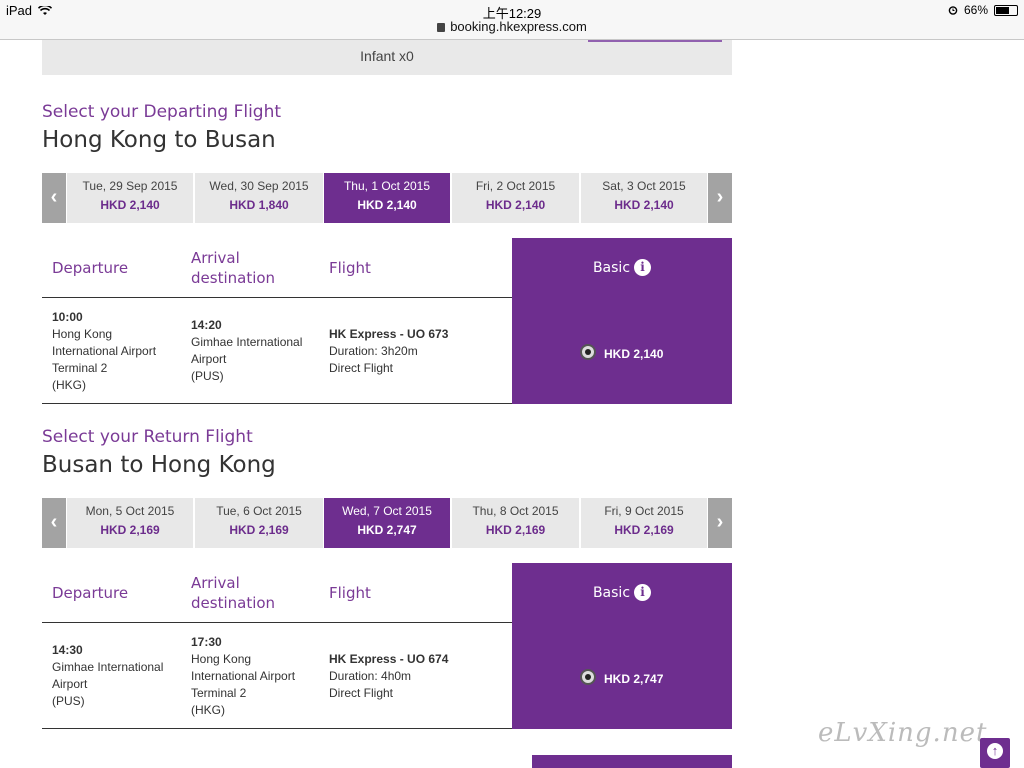 The image size is (1024, 768). I want to click on fare-price: HKD 2,747, so click(634, 679).